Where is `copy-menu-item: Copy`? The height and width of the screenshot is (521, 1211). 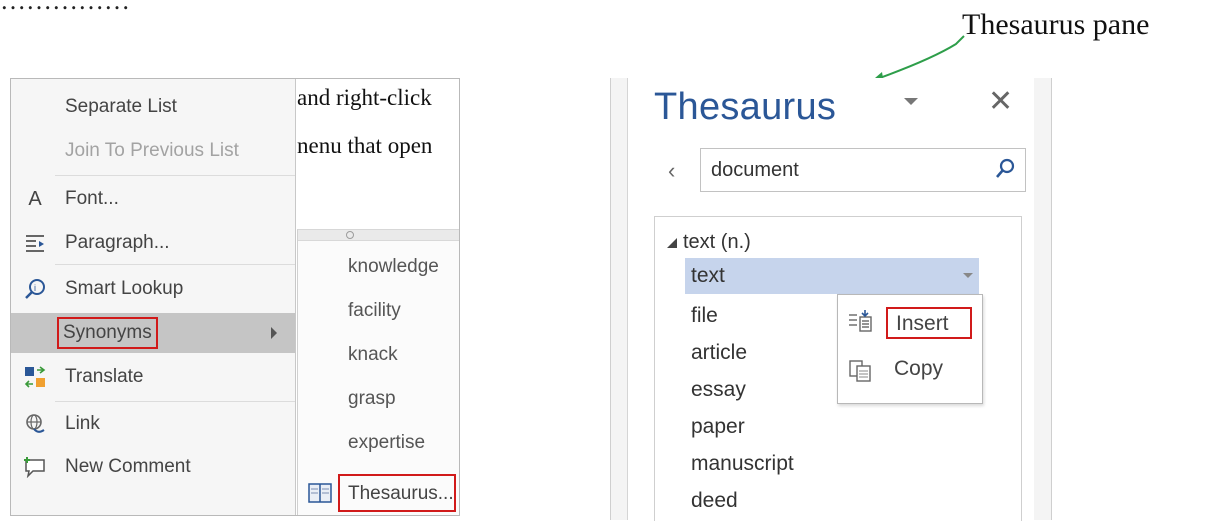 copy-menu-item: Copy is located at coordinates (918, 369).